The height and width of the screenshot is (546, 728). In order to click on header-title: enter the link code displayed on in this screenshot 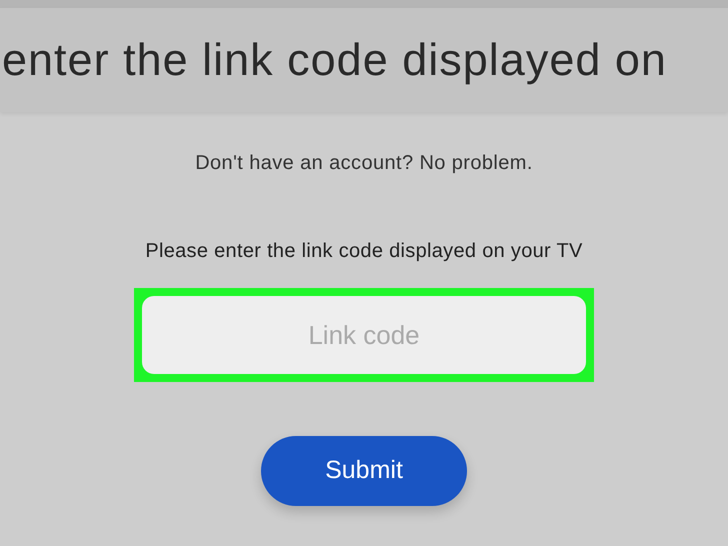, I will do `click(334, 60)`.